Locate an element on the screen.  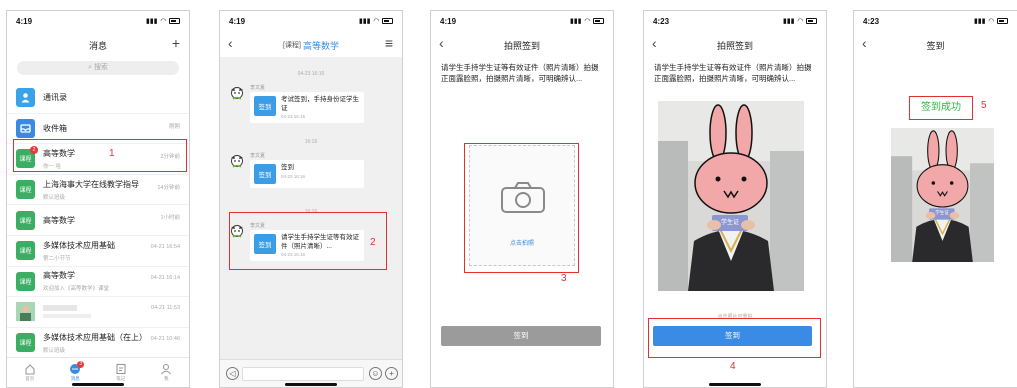
home-icon is located at coordinates (30, 369).